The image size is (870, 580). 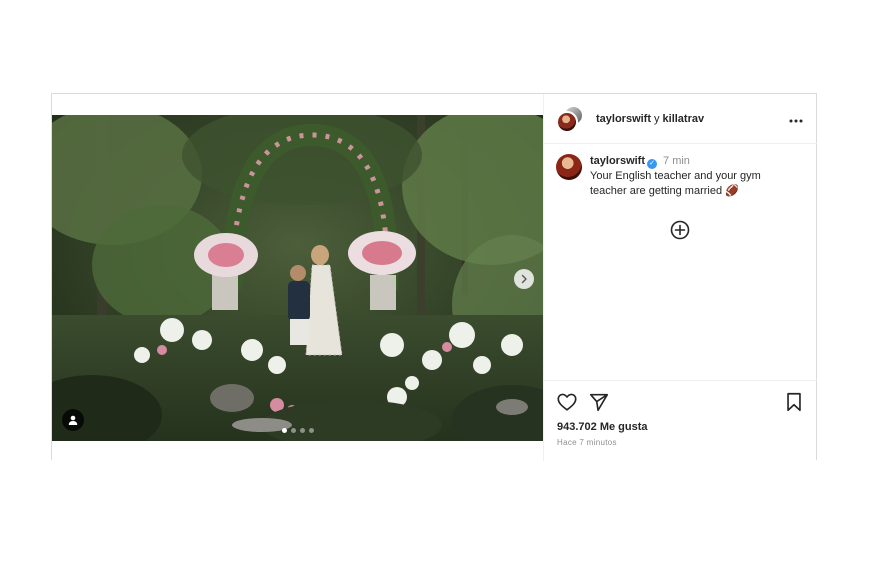 I want to click on carousel-indicator, so click(x=297, y=430).